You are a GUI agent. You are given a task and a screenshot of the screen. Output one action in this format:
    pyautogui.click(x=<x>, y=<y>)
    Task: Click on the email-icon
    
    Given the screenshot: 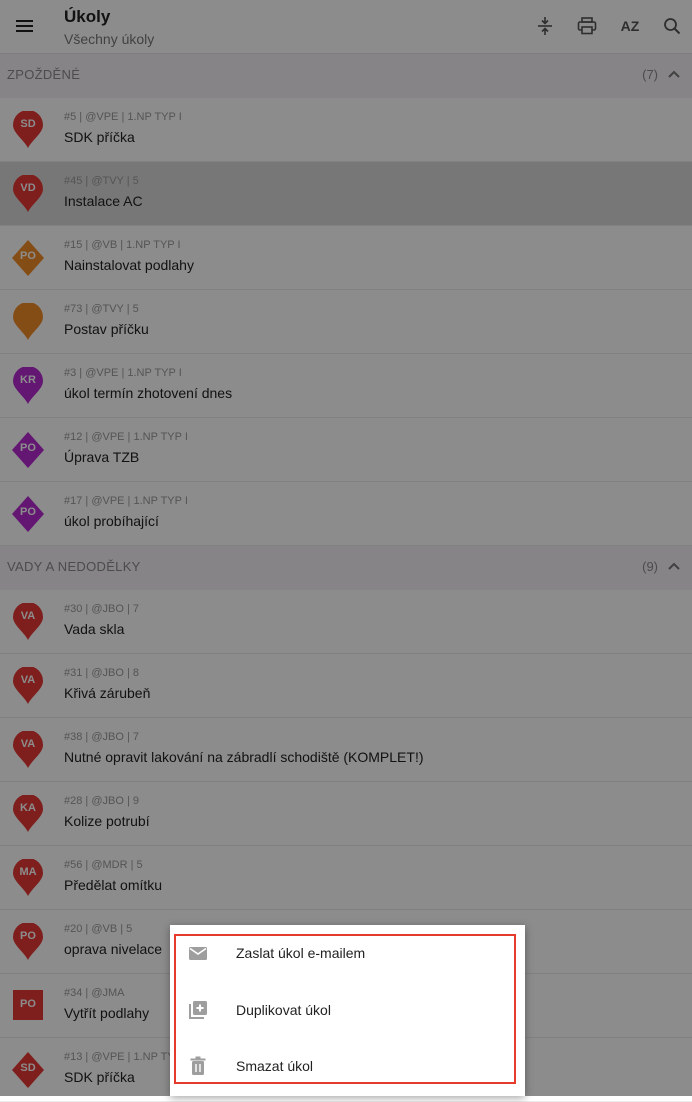 What is the action you would take?
    pyautogui.click(x=198, y=953)
    